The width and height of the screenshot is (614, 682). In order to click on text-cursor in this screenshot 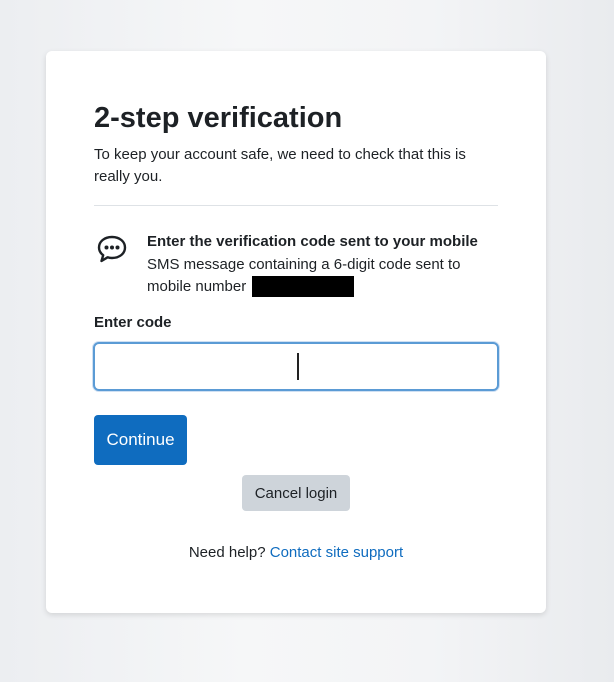, I will do `click(298, 366)`.